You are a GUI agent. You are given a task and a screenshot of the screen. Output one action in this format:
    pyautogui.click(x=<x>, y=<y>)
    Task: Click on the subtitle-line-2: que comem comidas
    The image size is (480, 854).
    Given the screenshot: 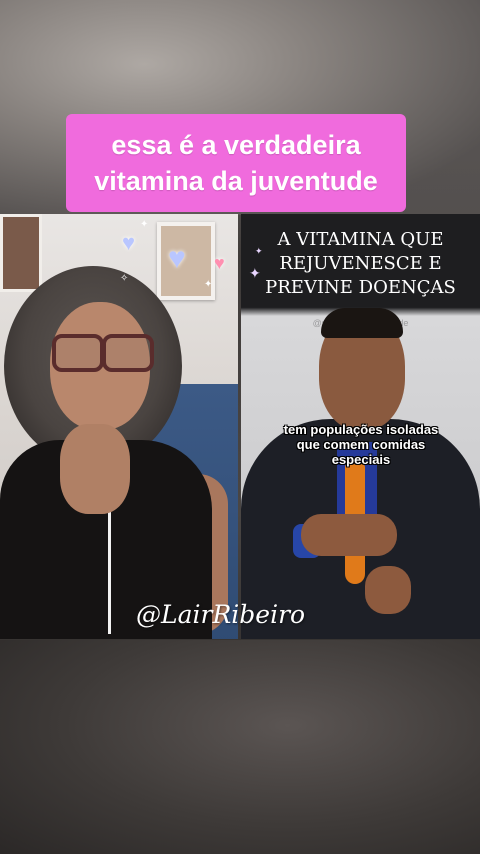 What is the action you would take?
    pyautogui.click(x=361, y=444)
    